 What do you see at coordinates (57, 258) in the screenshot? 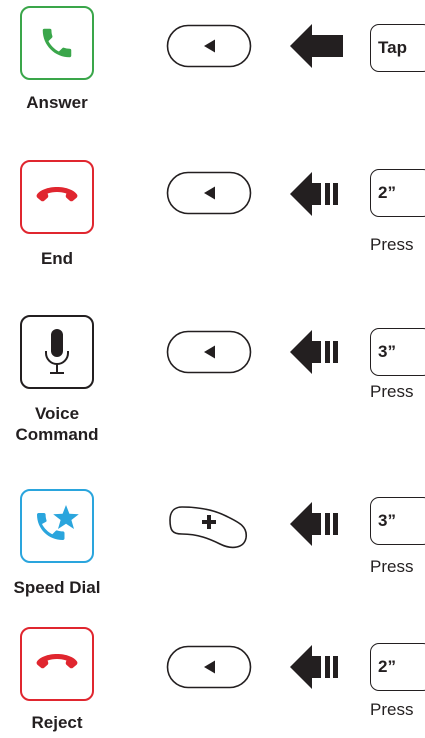
I see `caption-end: End` at bounding box center [57, 258].